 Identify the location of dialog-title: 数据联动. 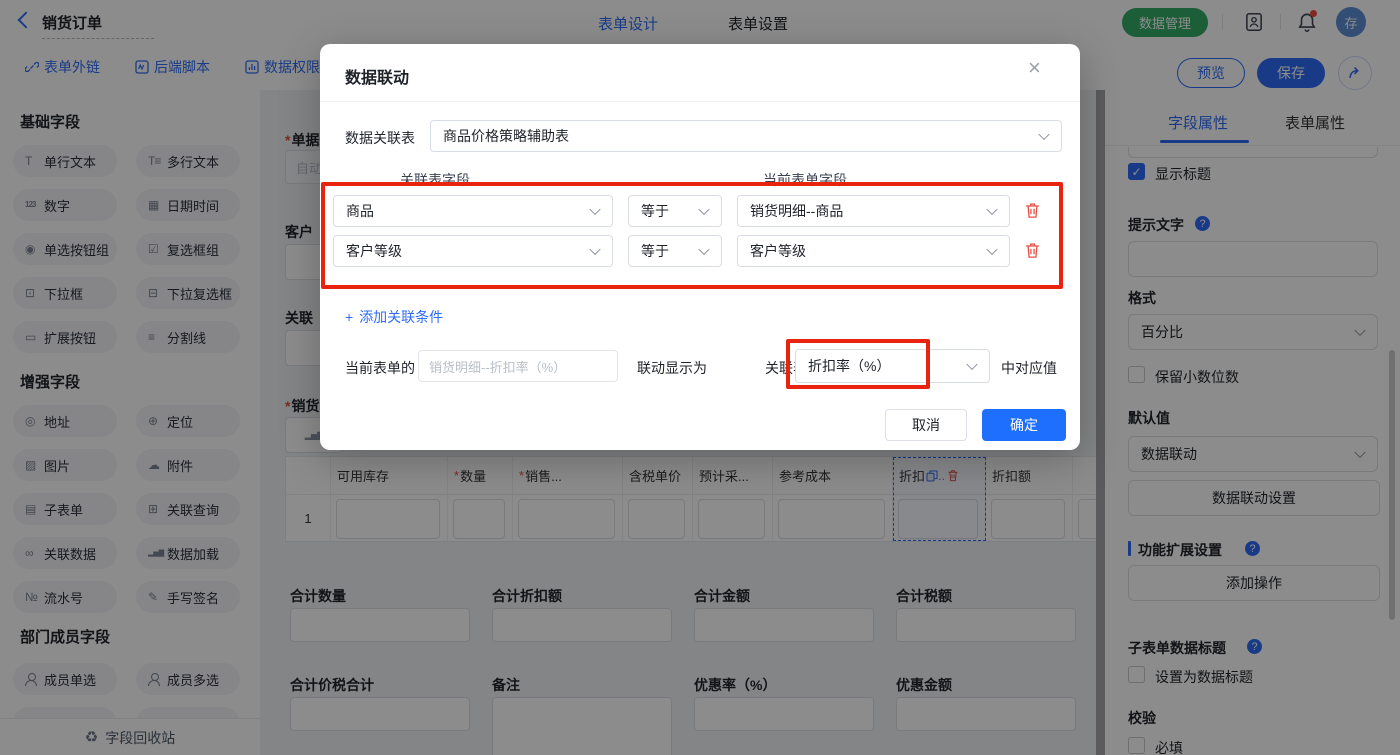
(377, 78).